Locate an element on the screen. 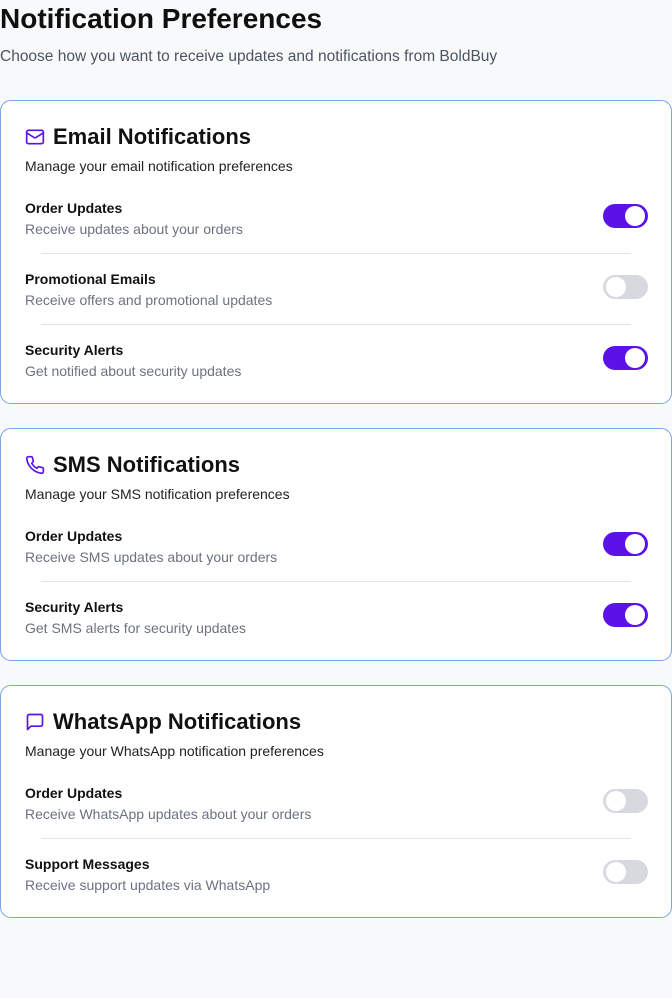  sms-order-updates-toggle is located at coordinates (625, 544).